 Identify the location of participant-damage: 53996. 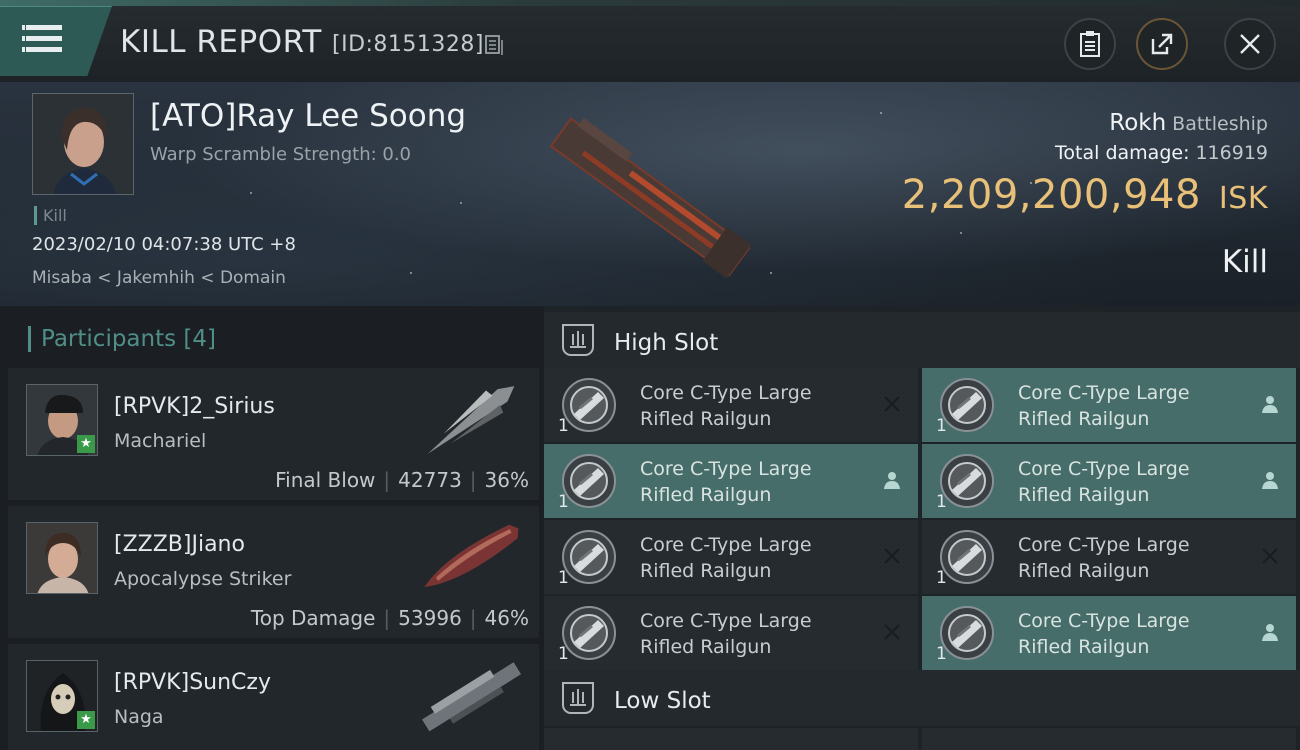
(430, 618).